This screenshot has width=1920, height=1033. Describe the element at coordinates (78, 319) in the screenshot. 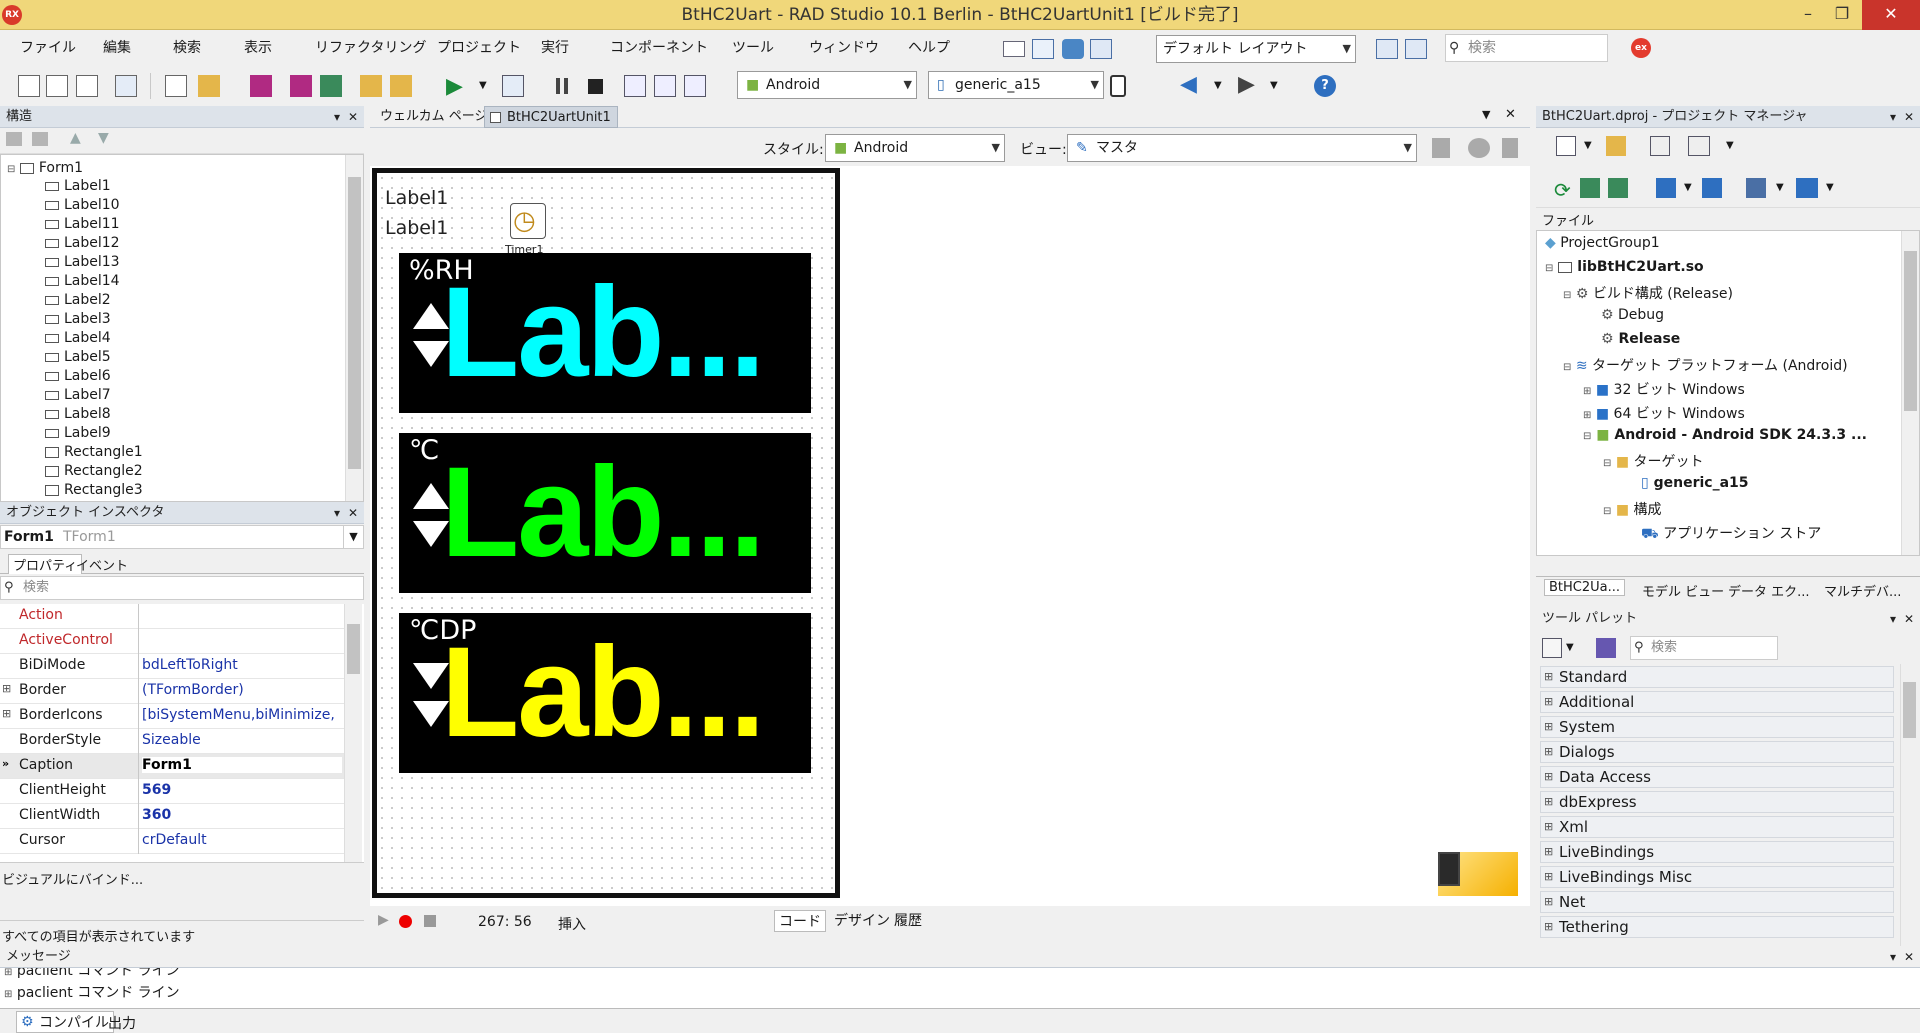

I see `tree-node-label: Label3` at that location.